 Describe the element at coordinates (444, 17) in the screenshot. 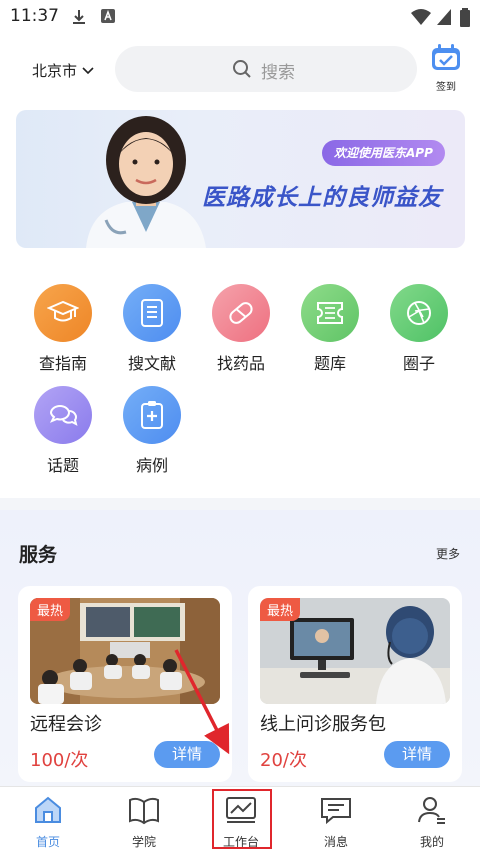

I see `signal-icon` at that location.